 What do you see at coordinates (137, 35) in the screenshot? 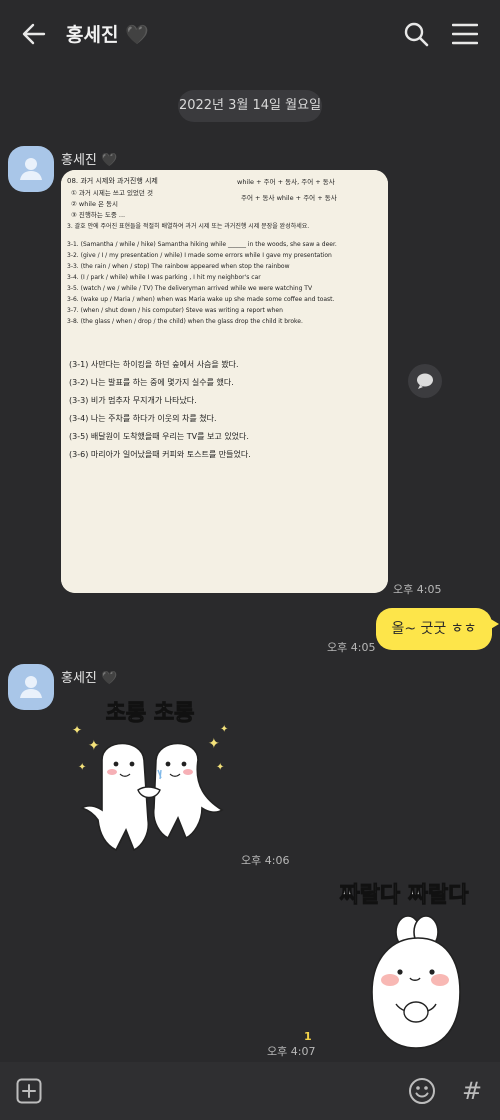
I see `chat-title-emoji: 🖤` at bounding box center [137, 35].